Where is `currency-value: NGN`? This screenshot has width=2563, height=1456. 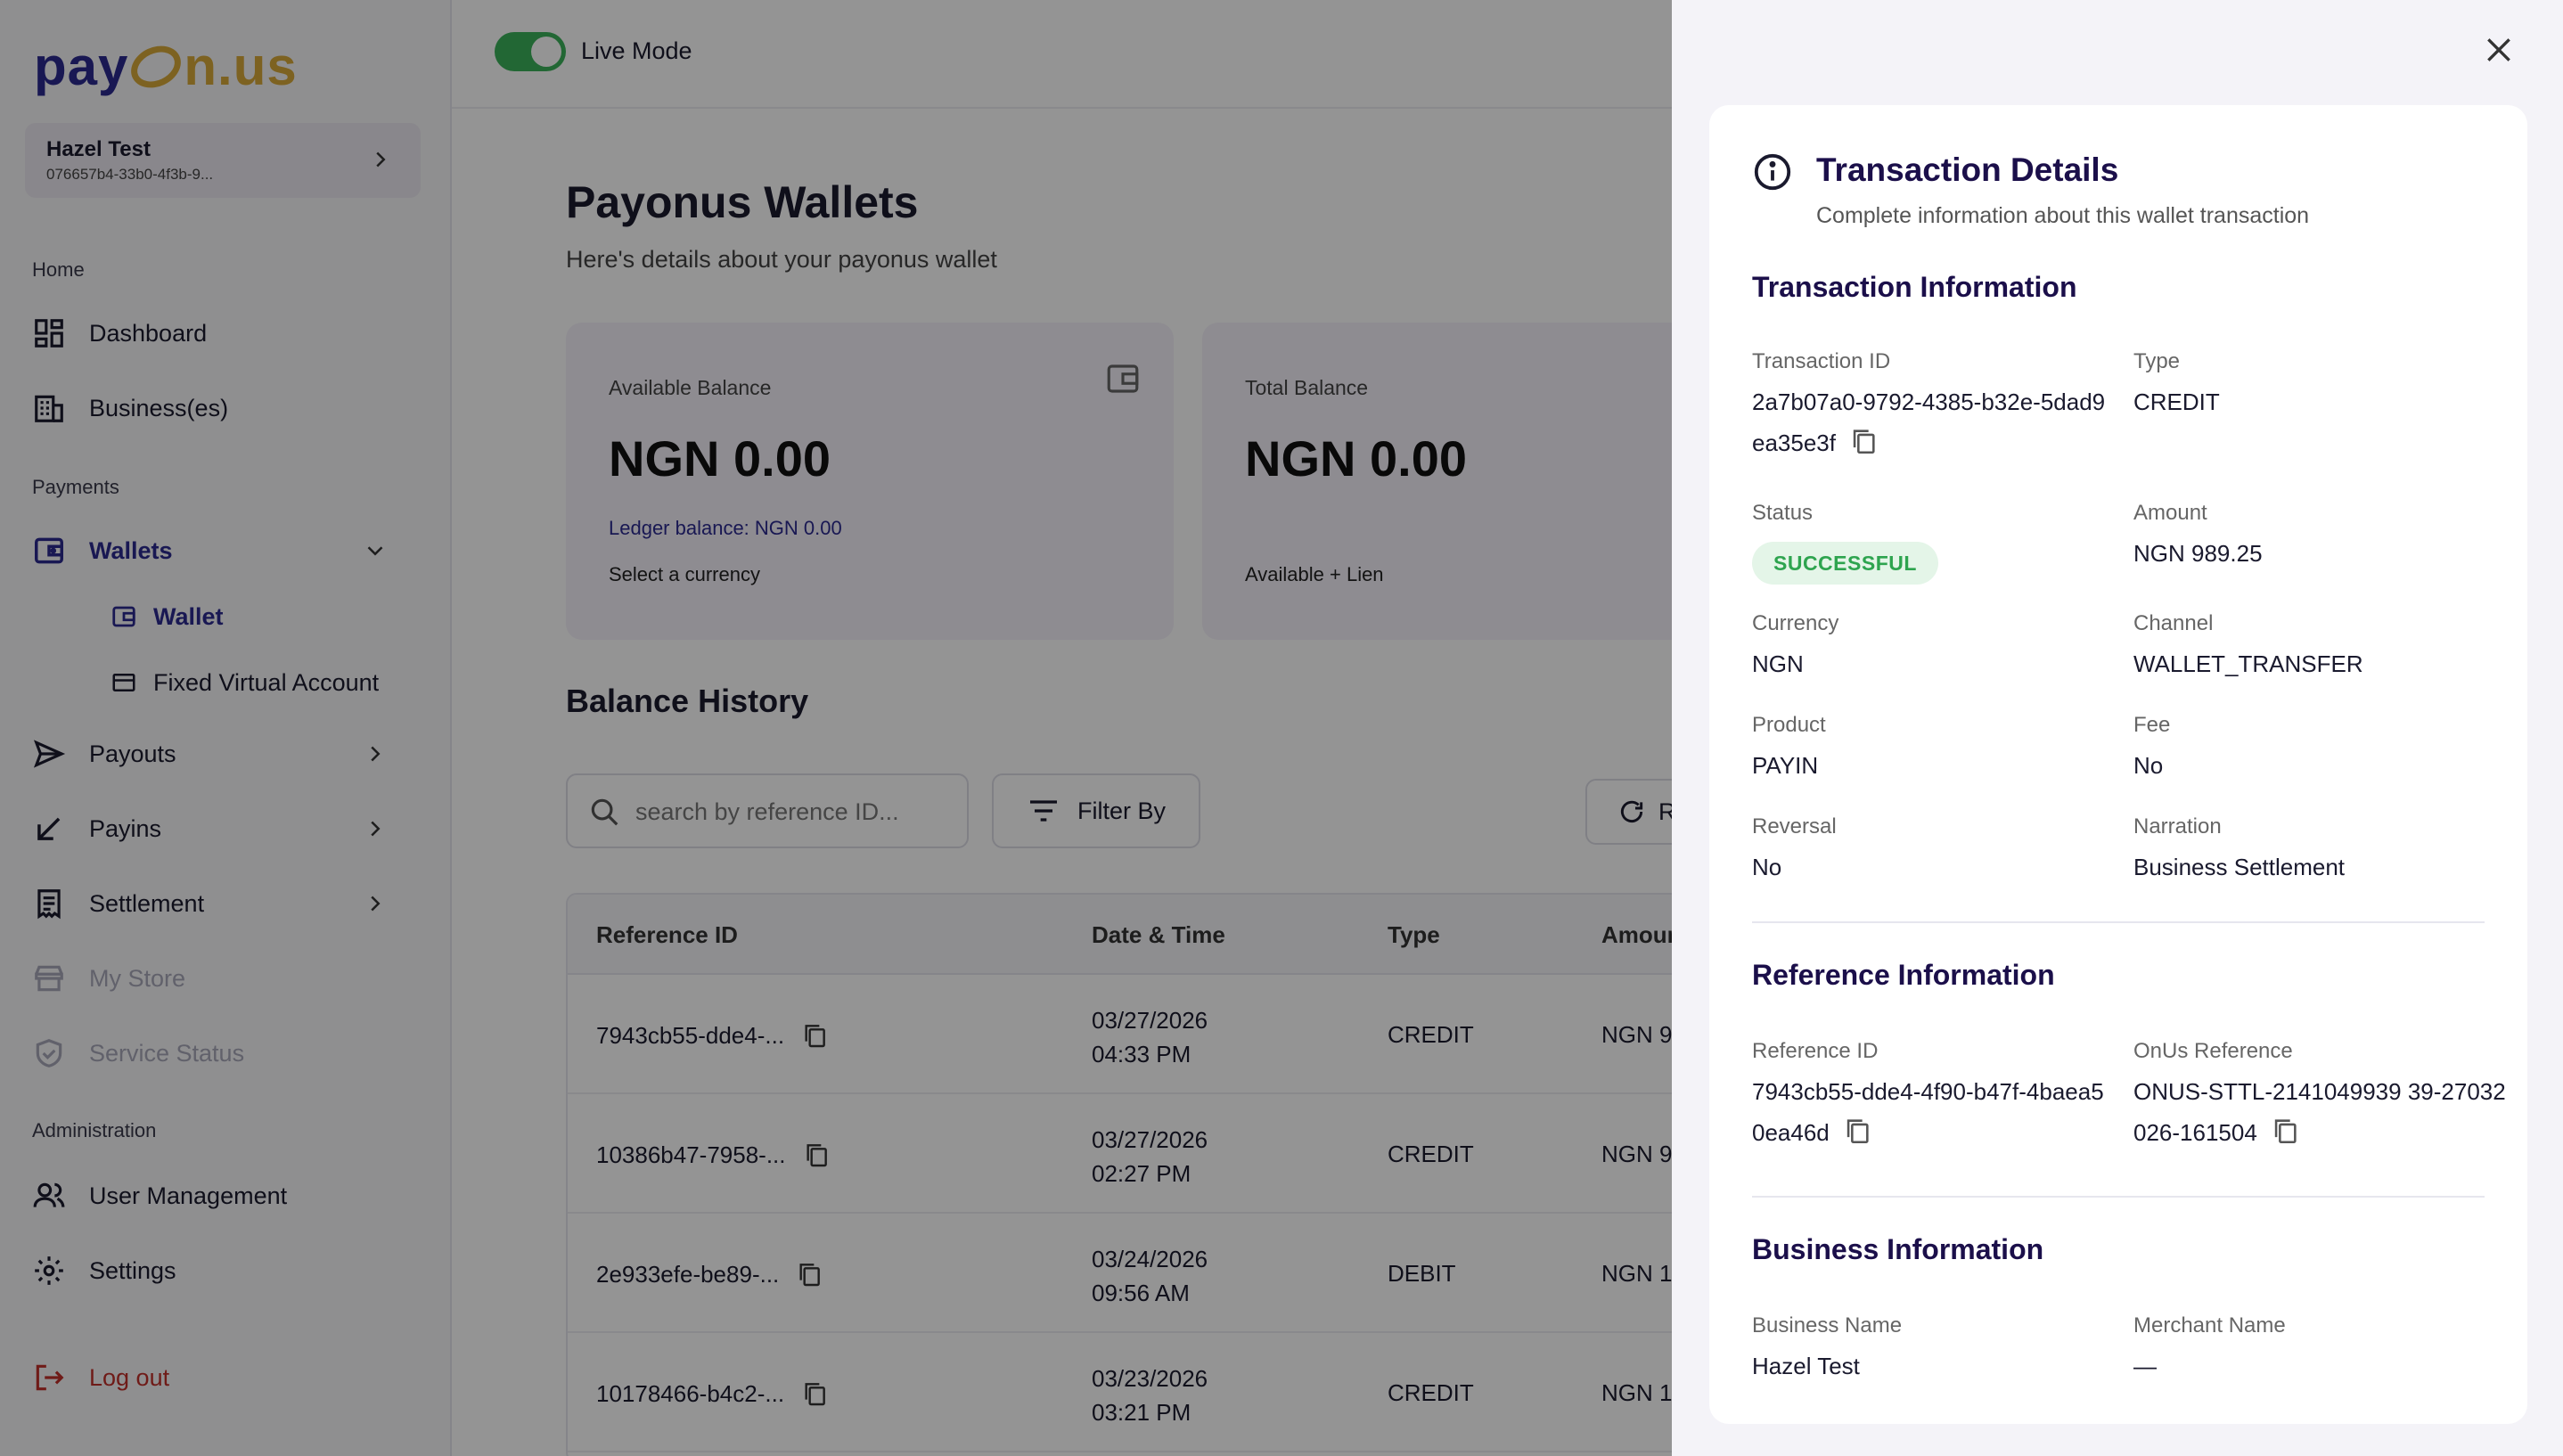
currency-value: NGN is located at coordinates (1778, 664).